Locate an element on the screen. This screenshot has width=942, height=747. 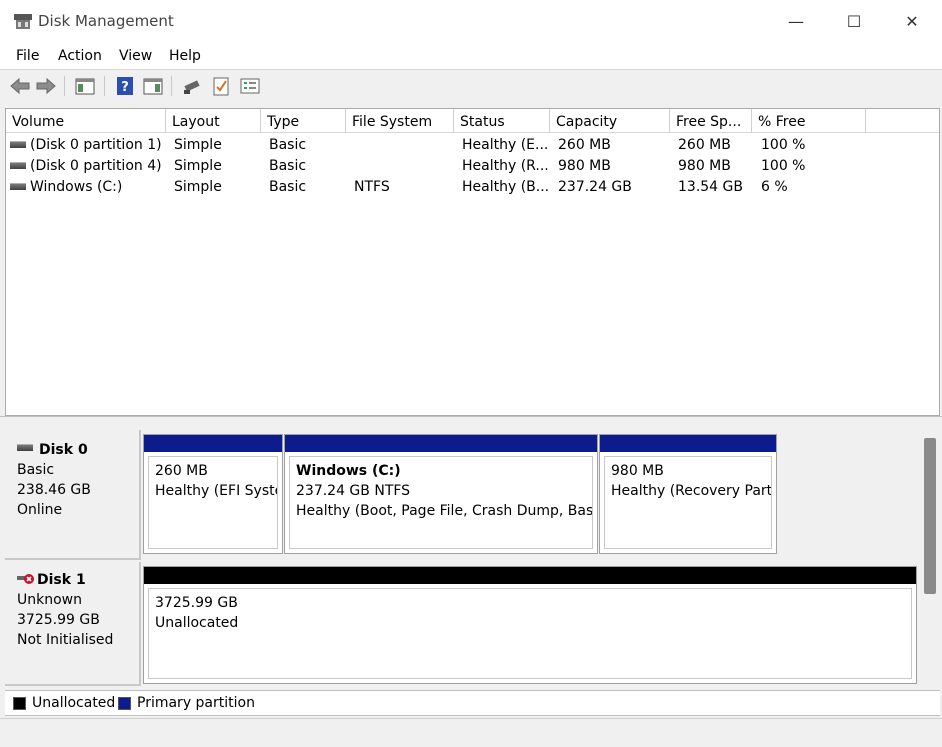
menu-help: Help is located at coordinates (185, 56).